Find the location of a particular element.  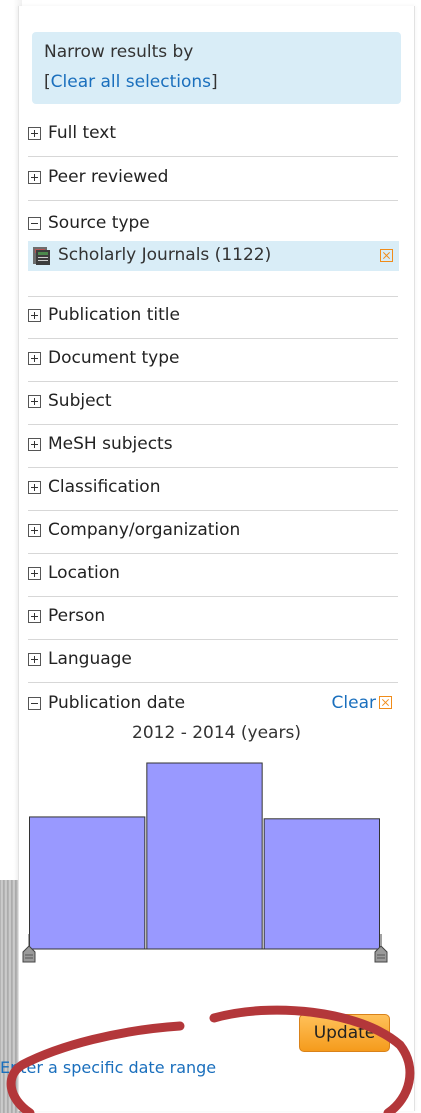

facet-source-type: Source type Scholarly Journals (1122) is located at coordinates (213, 250).